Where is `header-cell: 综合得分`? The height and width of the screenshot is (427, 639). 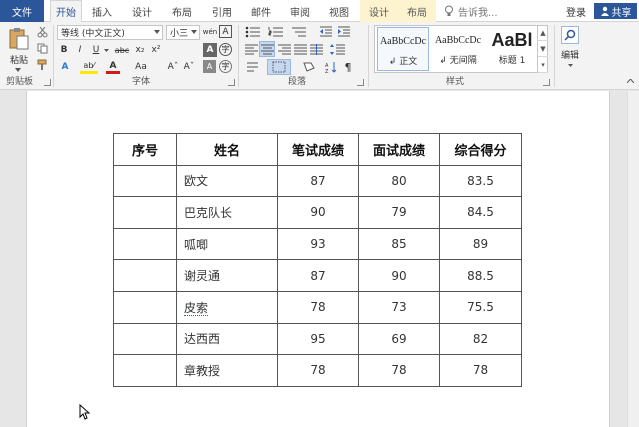
header-cell: 综合得分 is located at coordinates (480, 149).